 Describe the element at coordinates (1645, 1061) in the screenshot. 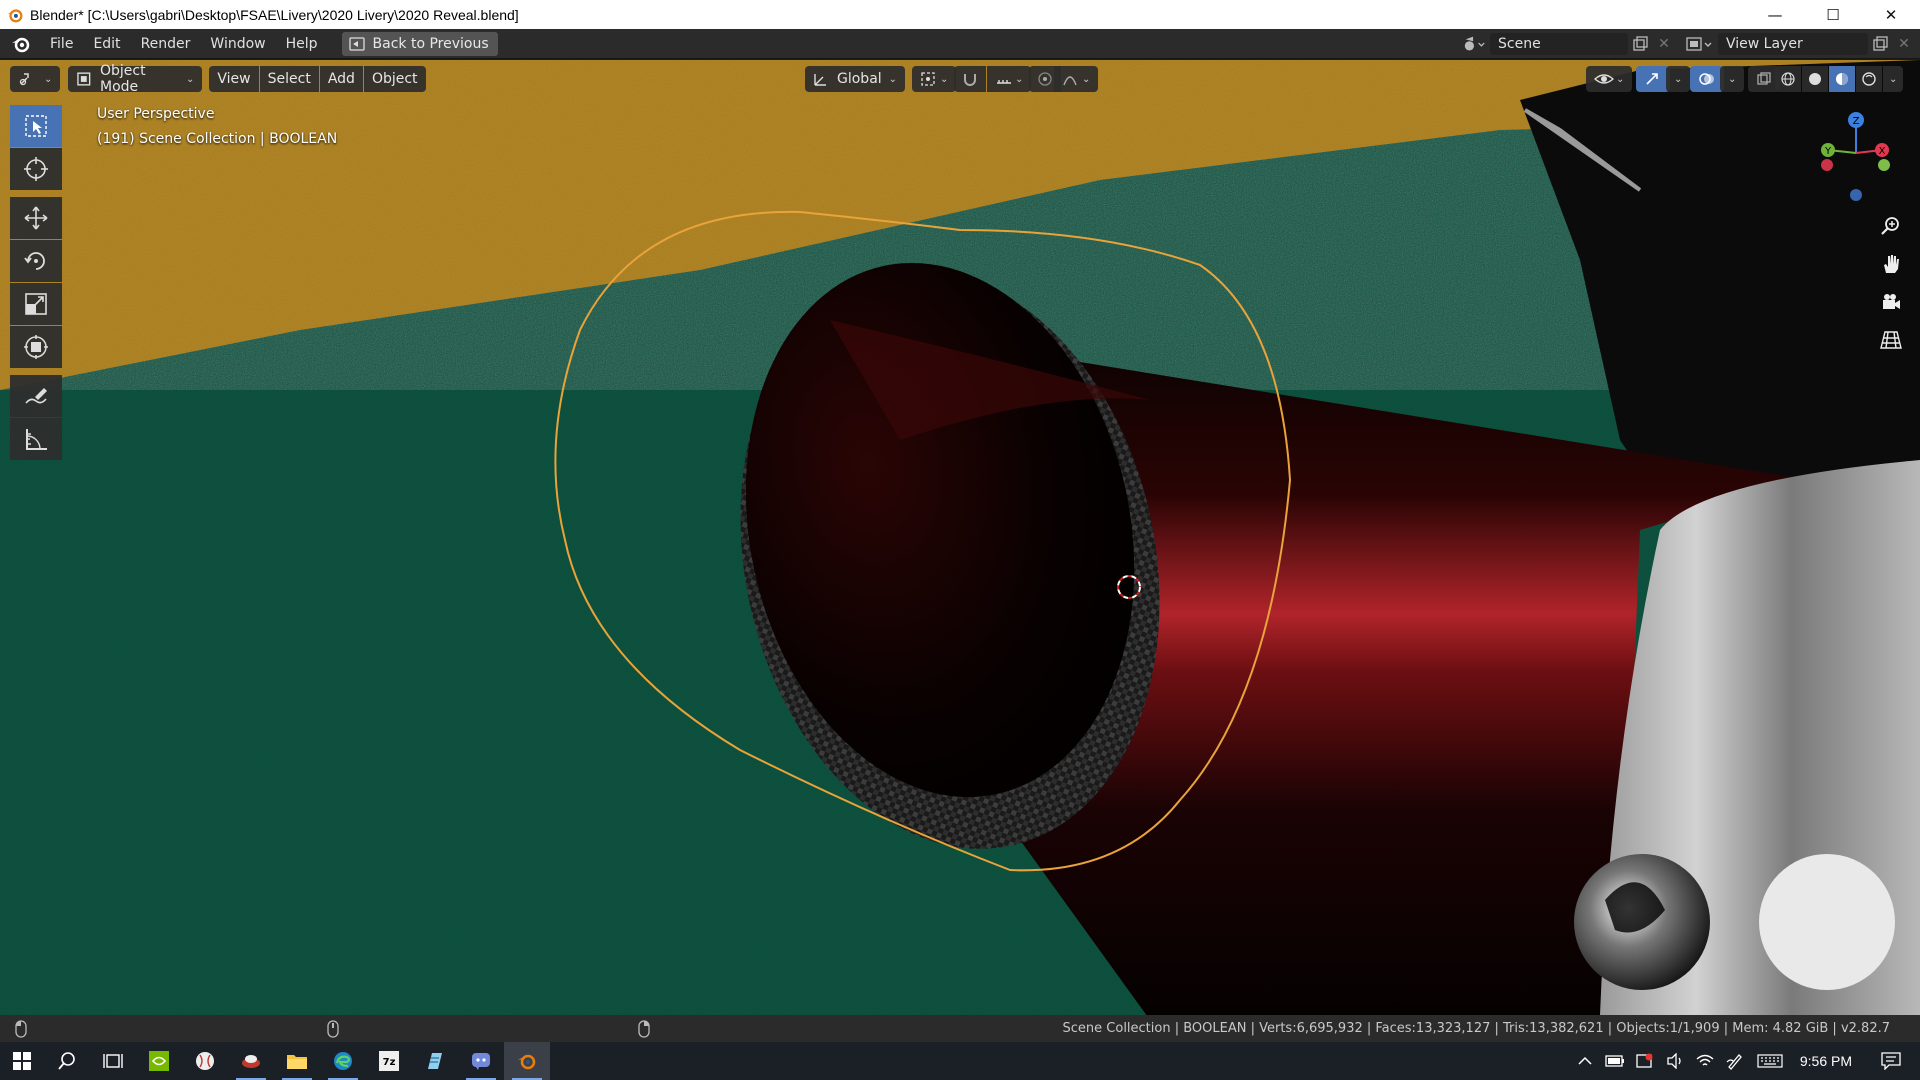

I see `tray-app-icon` at that location.